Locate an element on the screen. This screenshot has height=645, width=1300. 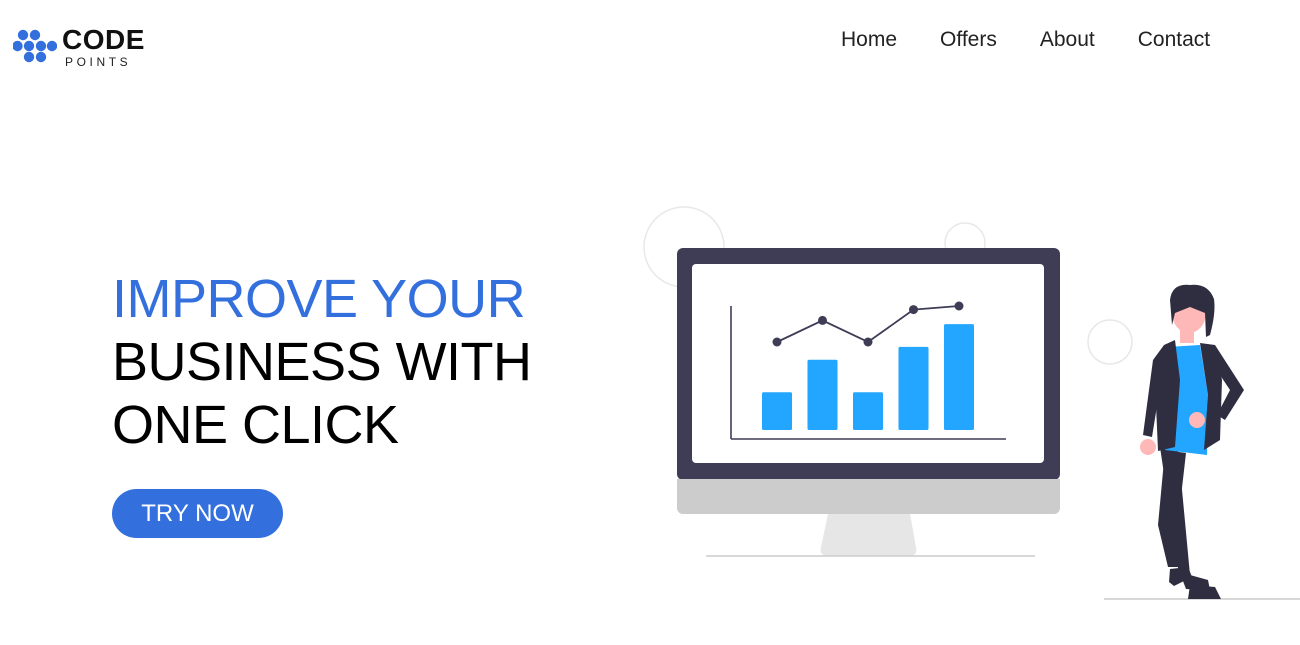
brand-tagline: POINTS is located at coordinates (98, 62).